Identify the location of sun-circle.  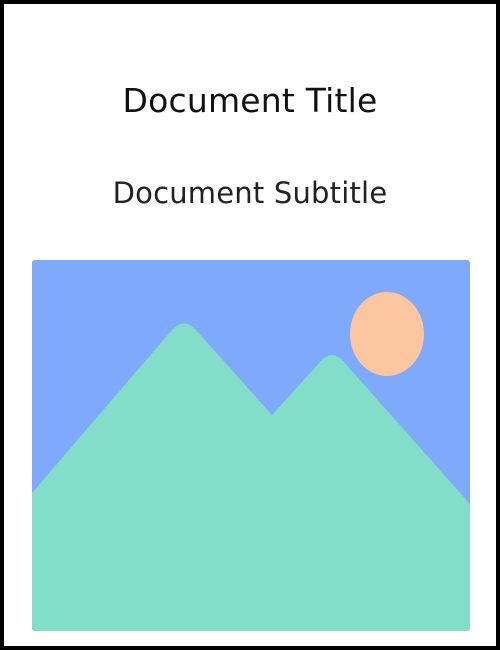
(387, 334).